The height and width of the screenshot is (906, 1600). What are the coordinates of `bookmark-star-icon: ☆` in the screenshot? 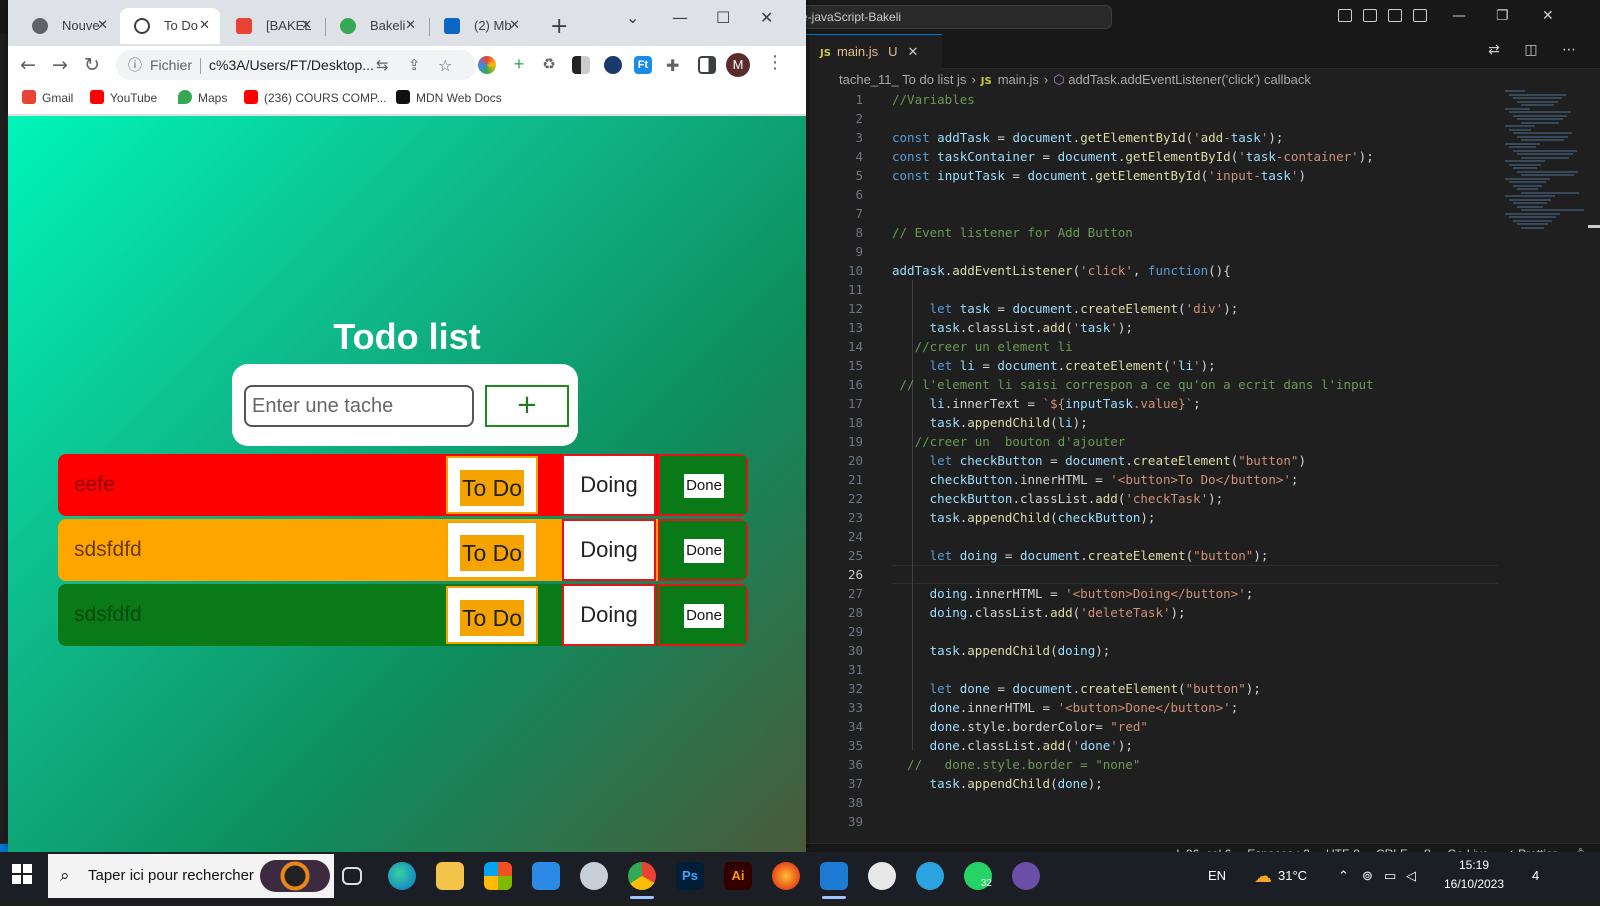 It's located at (445, 65).